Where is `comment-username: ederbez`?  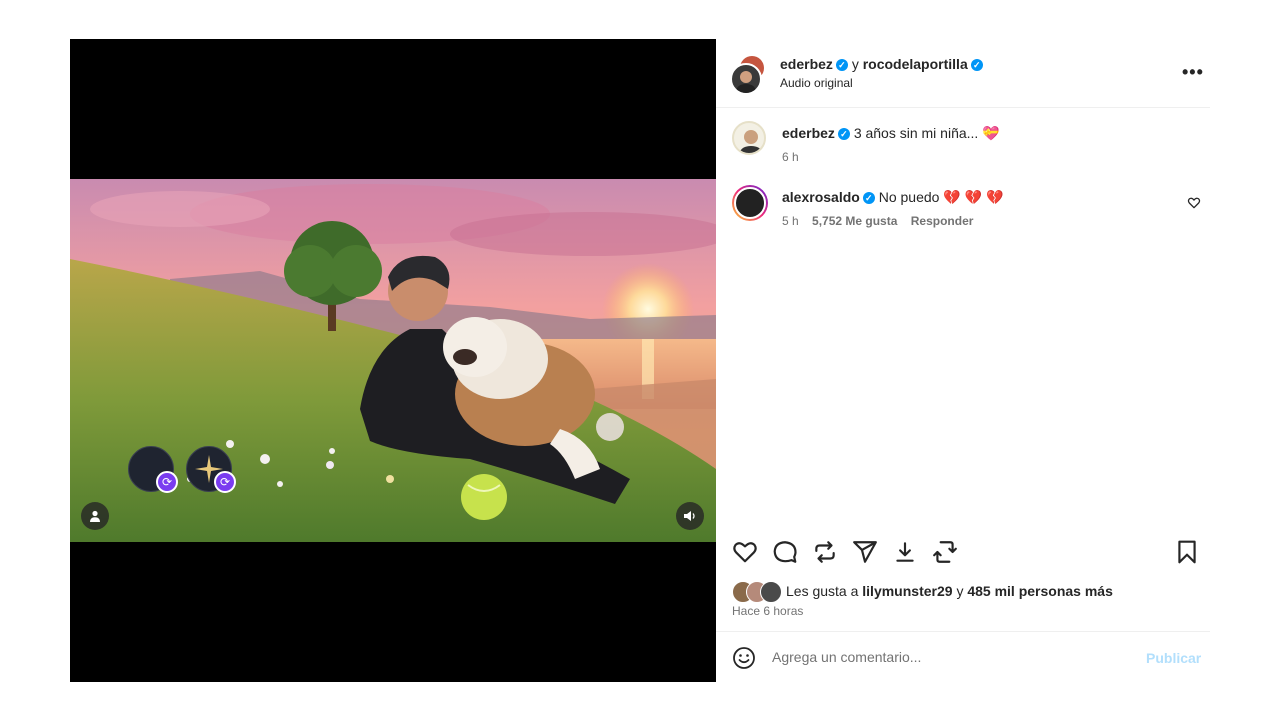
comment-username: ederbez is located at coordinates (808, 133).